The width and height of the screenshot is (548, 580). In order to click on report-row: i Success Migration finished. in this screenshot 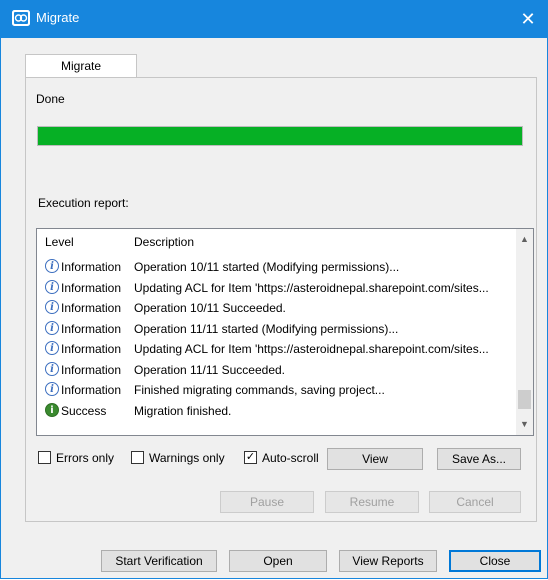, I will do `click(276, 411)`.